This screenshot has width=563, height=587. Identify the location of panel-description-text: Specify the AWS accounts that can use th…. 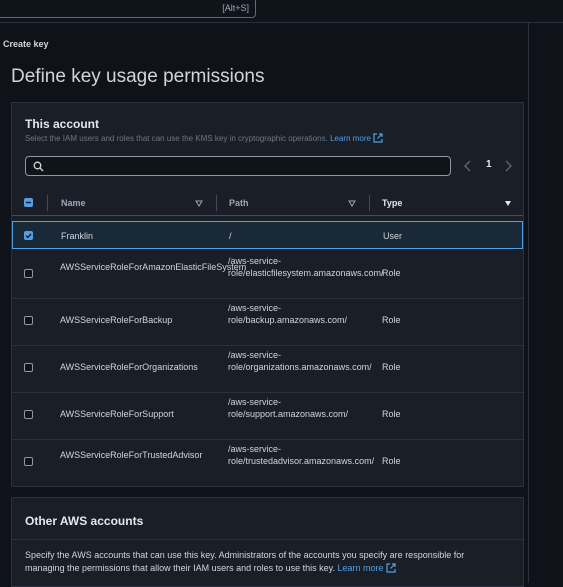
(245, 561).